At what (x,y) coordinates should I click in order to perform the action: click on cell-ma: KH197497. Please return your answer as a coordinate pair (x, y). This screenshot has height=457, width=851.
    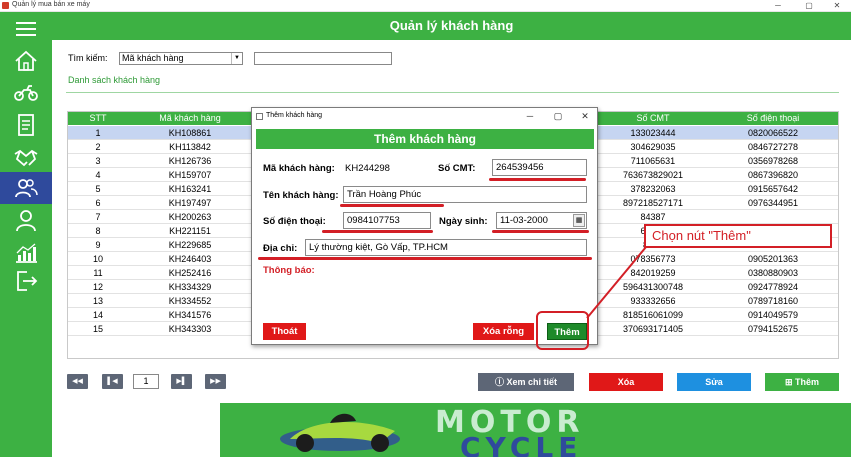
    Looking at the image, I should click on (190, 203).